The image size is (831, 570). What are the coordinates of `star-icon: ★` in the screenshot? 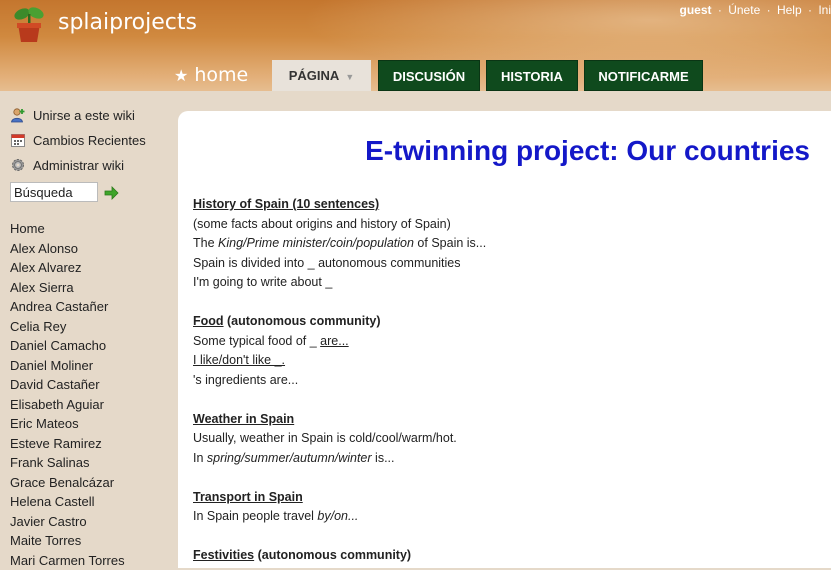 It's located at (181, 75).